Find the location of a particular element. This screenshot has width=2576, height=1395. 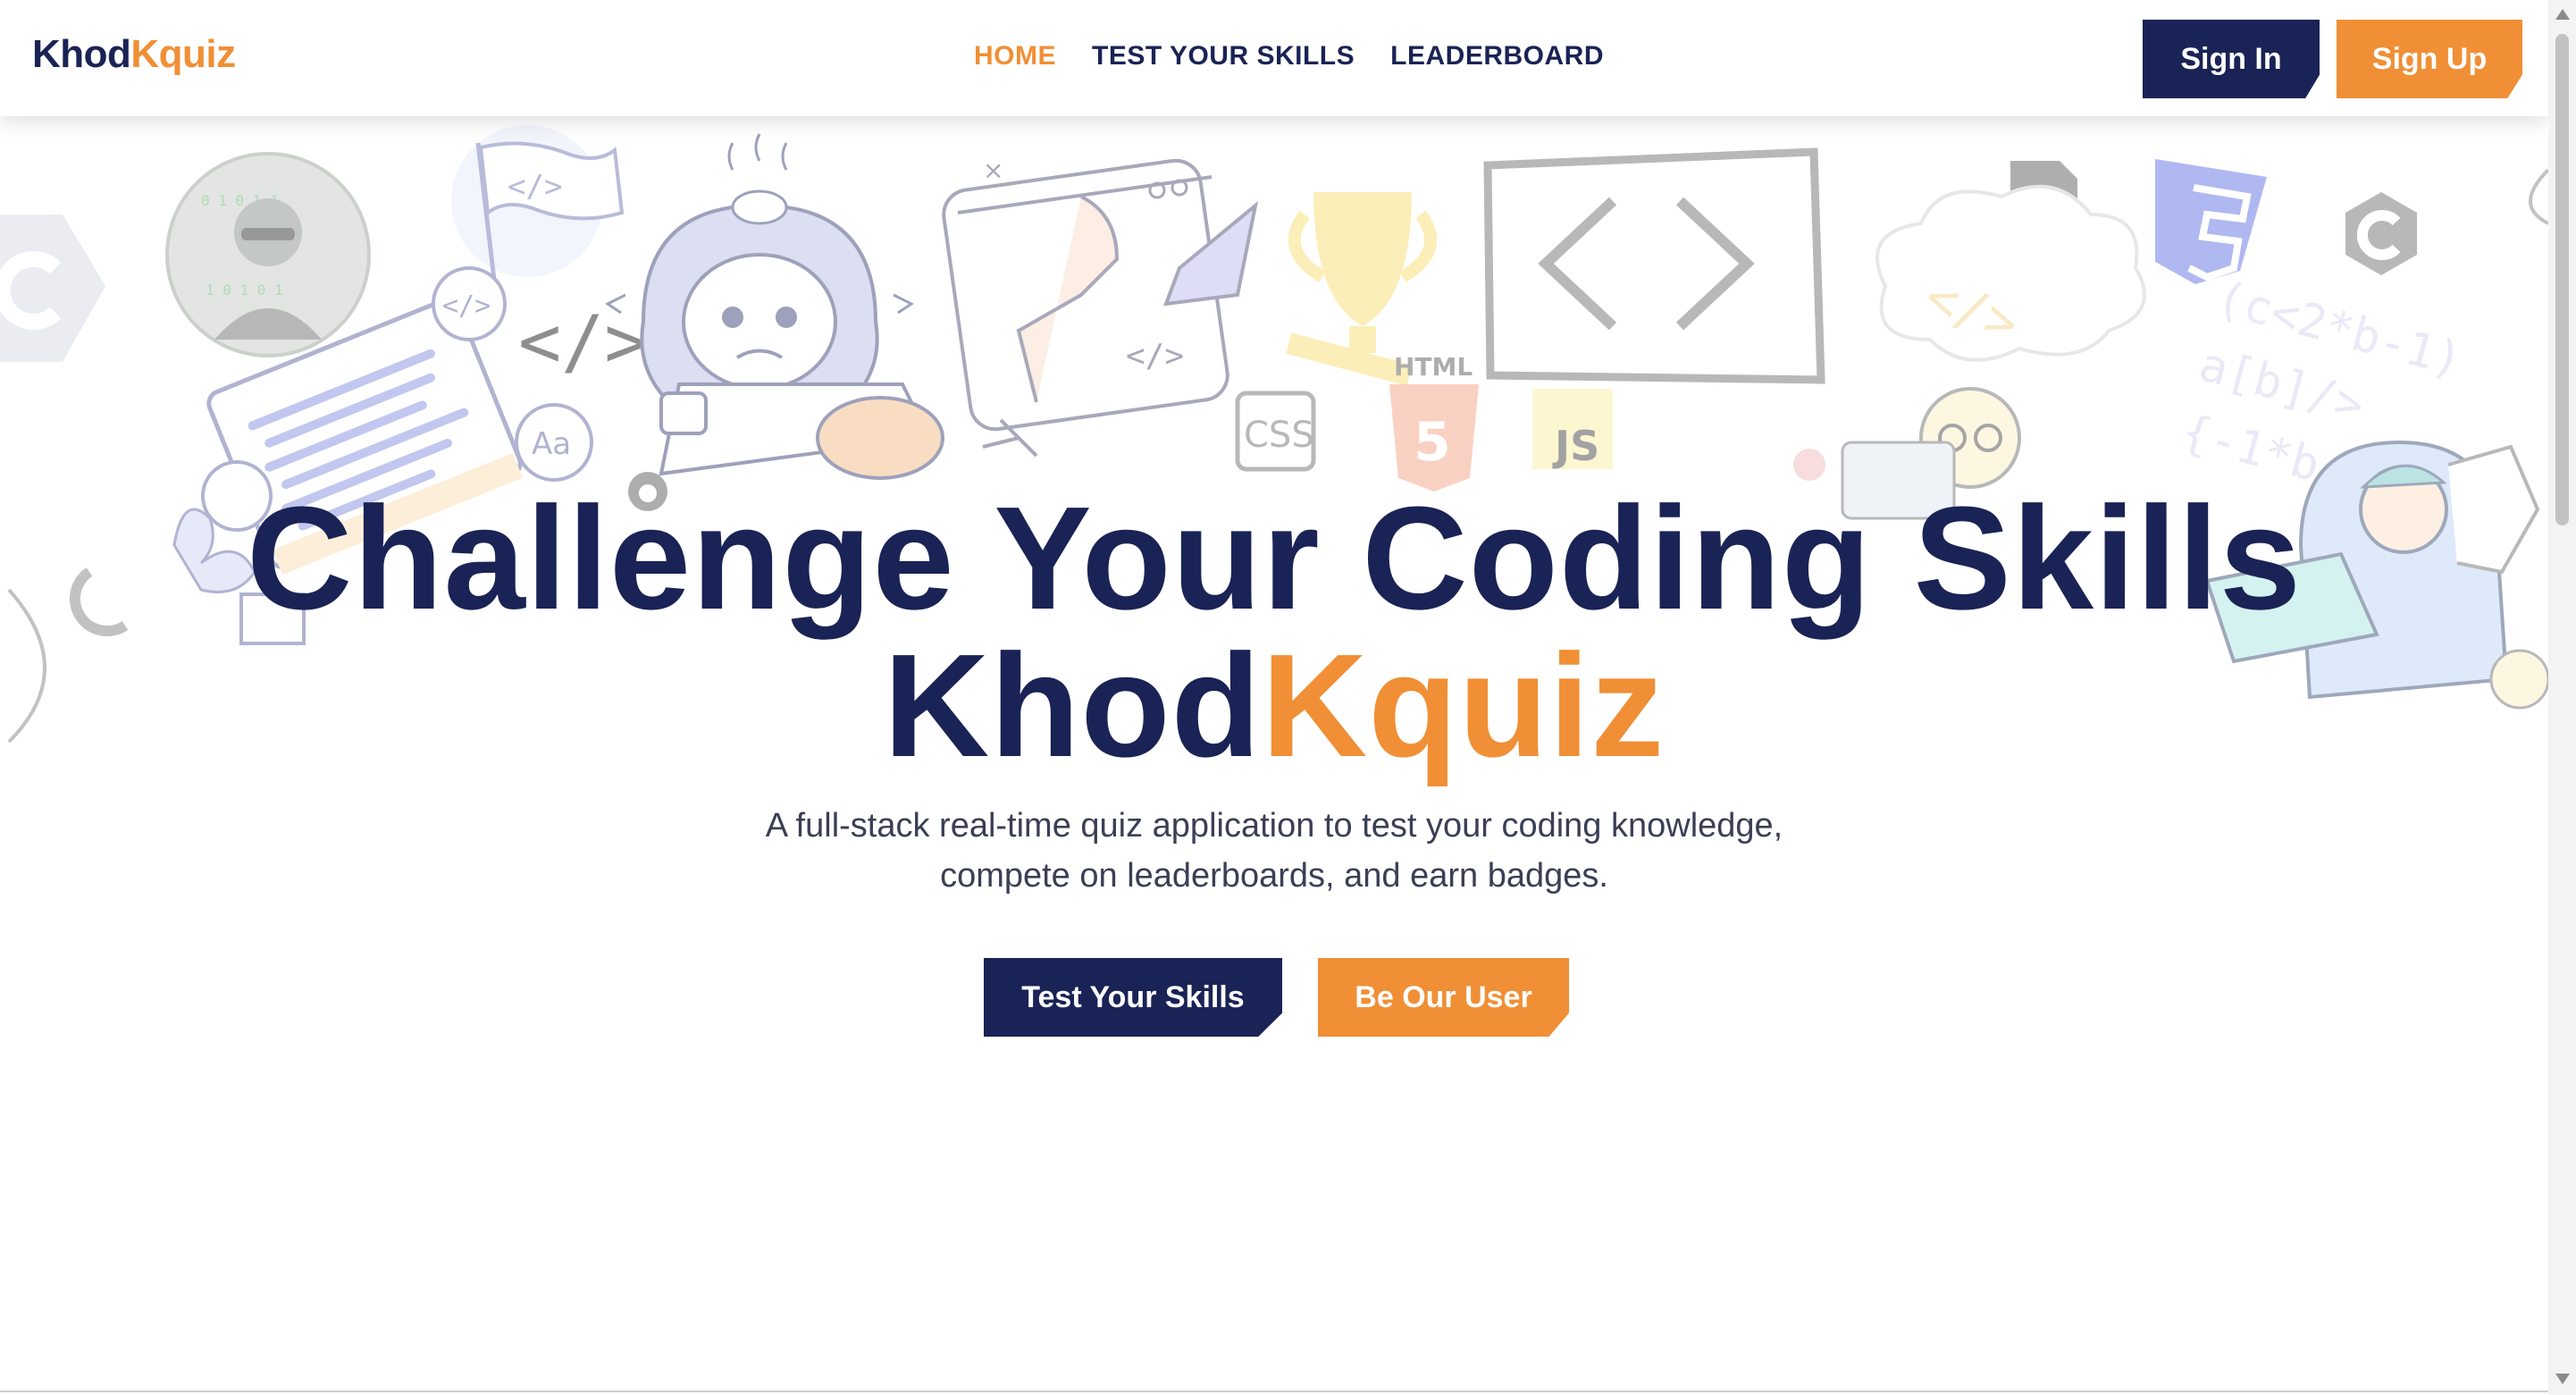

scroll-down-arrow-icon is located at coordinates (2562, 1379).